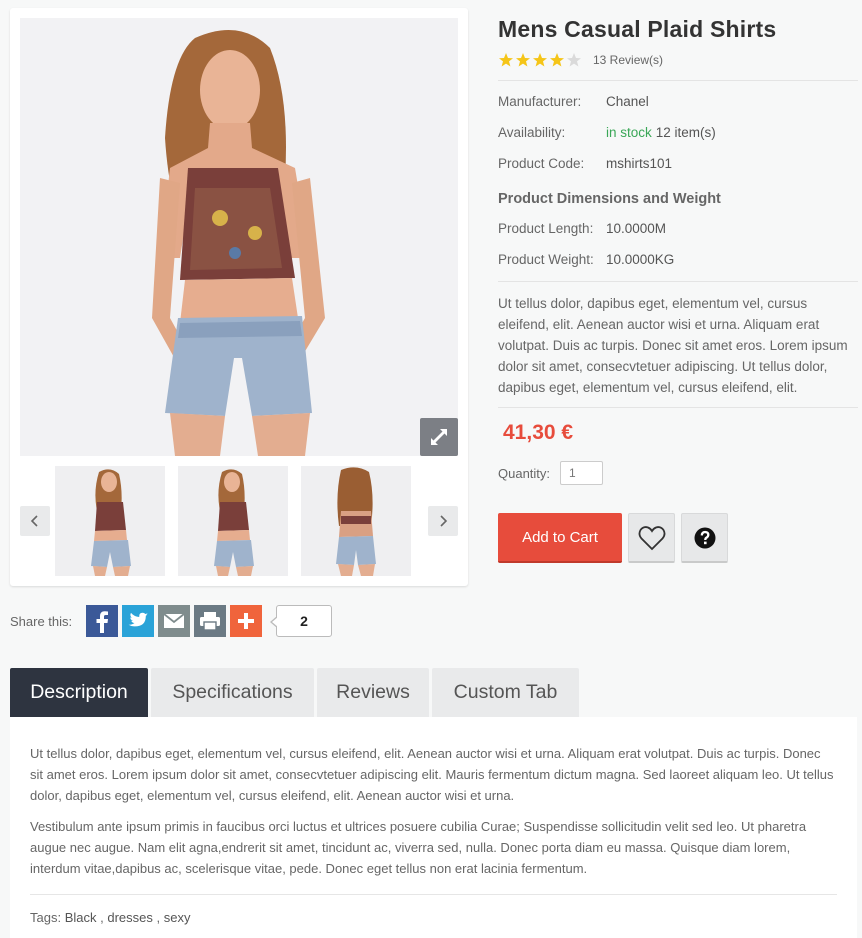 The image size is (862, 938). What do you see at coordinates (433, 917) in the screenshot?
I see `tags-row: Tags: Black , dresses , sexy` at bounding box center [433, 917].